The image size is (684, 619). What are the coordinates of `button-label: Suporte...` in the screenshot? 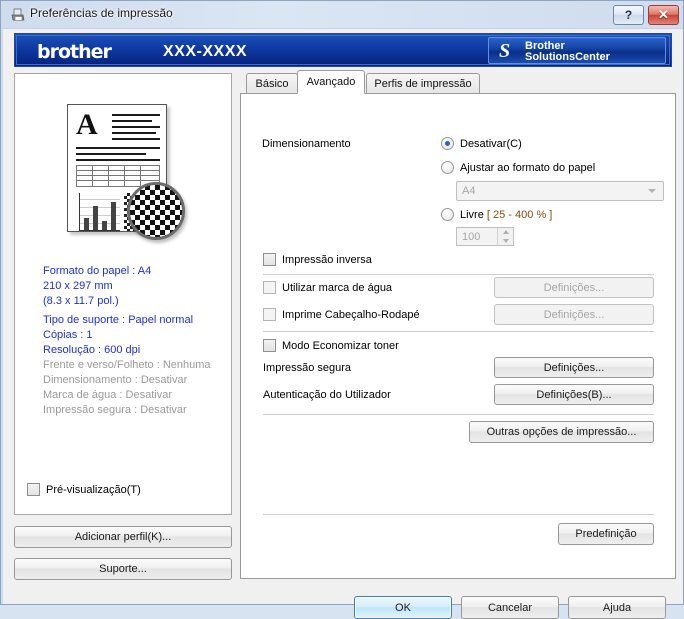 It's located at (123, 569).